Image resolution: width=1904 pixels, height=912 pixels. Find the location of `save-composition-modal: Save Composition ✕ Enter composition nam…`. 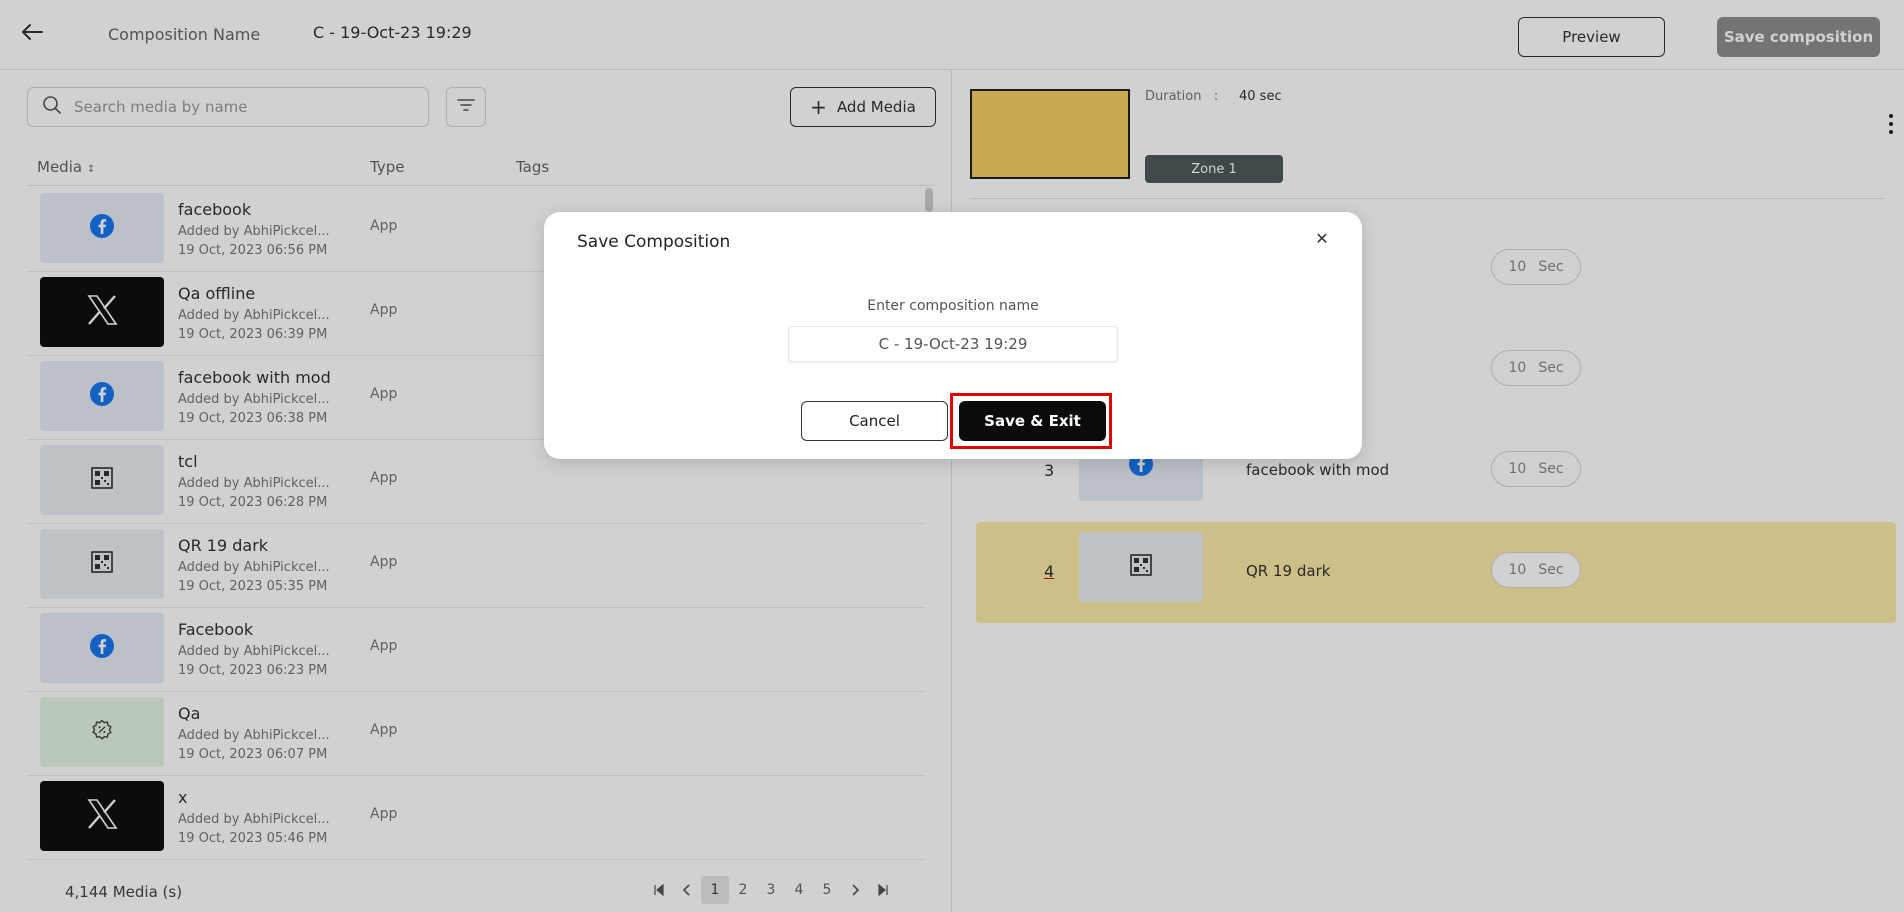

save-composition-modal: Save Composition ✕ Enter composition nam… is located at coordinates (953, 335).